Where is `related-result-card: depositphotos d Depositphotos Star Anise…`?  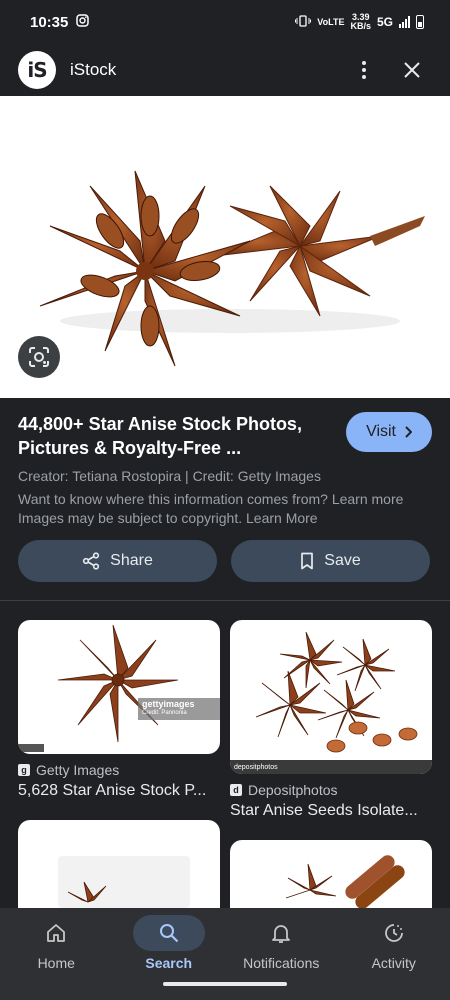
related-result-card: depositphotos d Depositphotos Star Anise… is located at coordinates (331, 720).